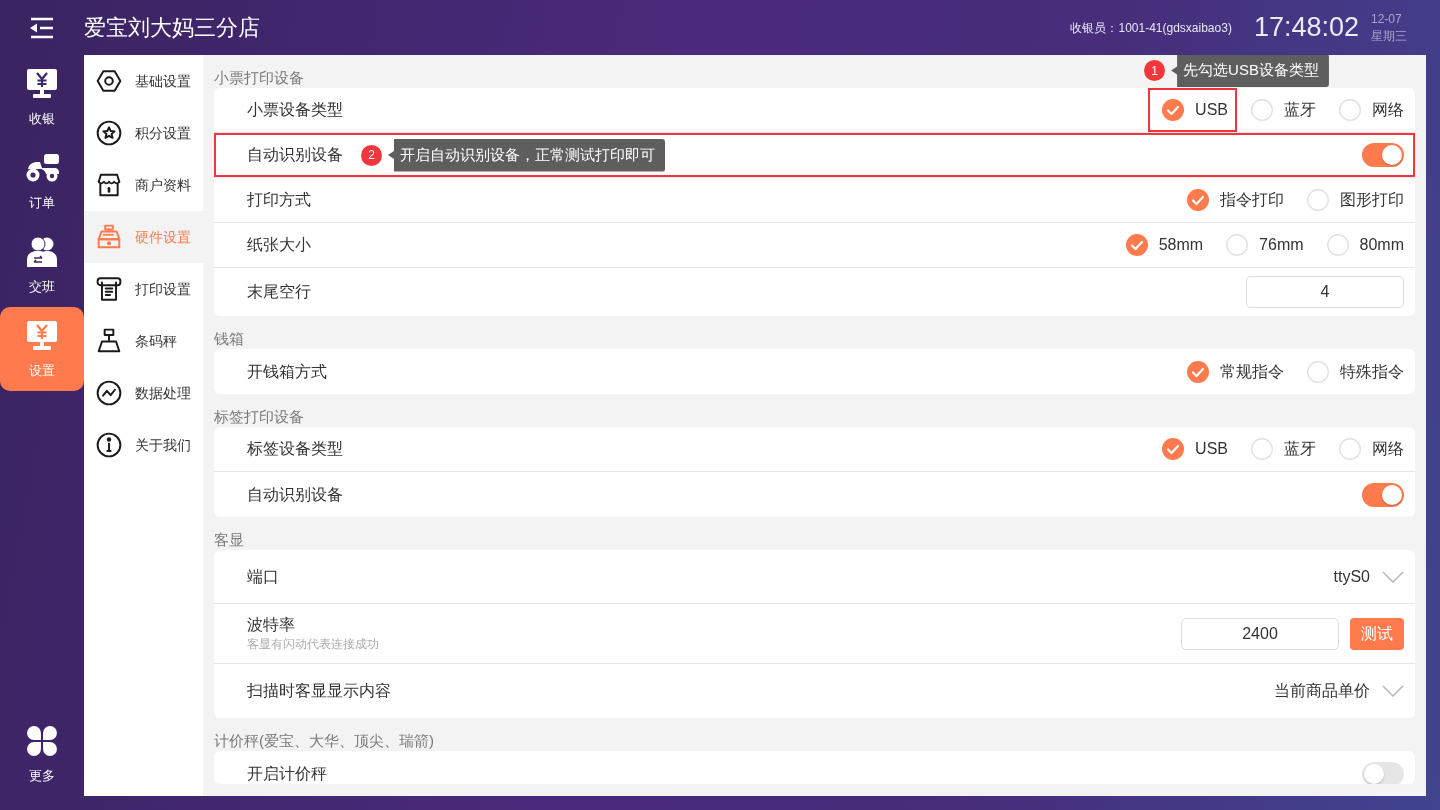 The width and height of the screenshot is (1440, 810). I want to click on nav-item: 交班, so click(42, 265).